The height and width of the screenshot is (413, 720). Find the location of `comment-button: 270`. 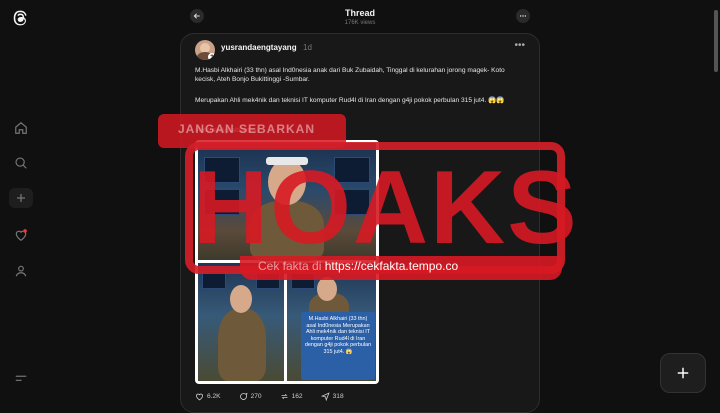

comment-button: 270 is located at coordinates (250, 396).